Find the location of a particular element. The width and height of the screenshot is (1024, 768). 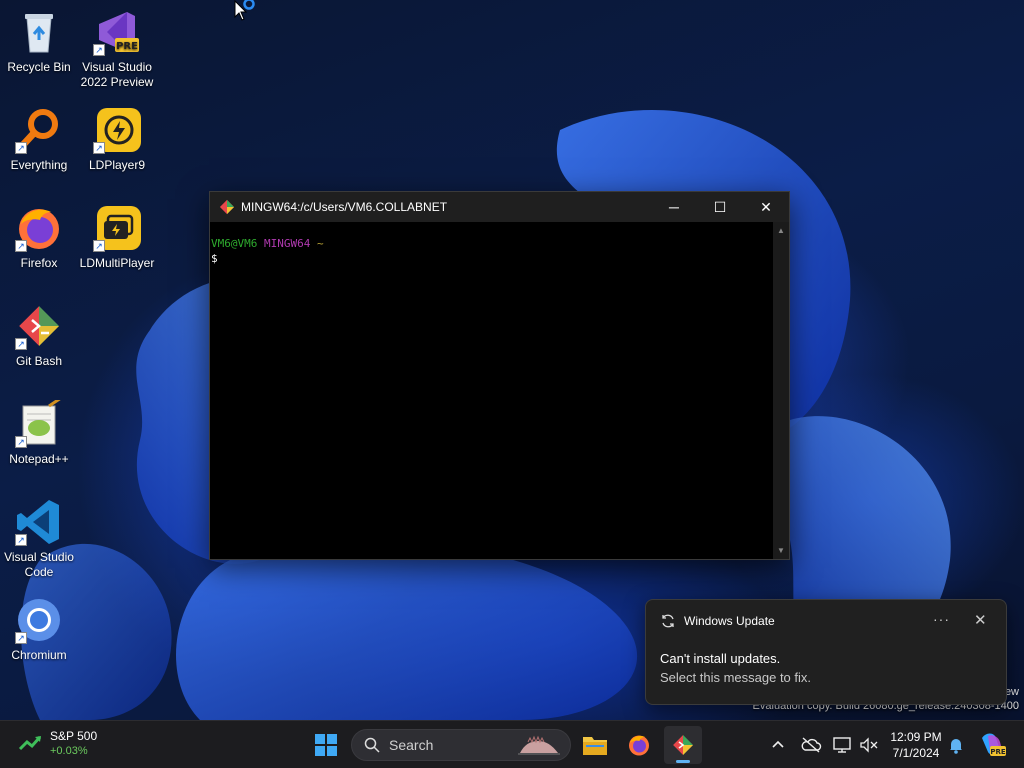

desktop-icon-visual-studio-code: ↗ Visual Studio Code is located at coordinates (39, 539).